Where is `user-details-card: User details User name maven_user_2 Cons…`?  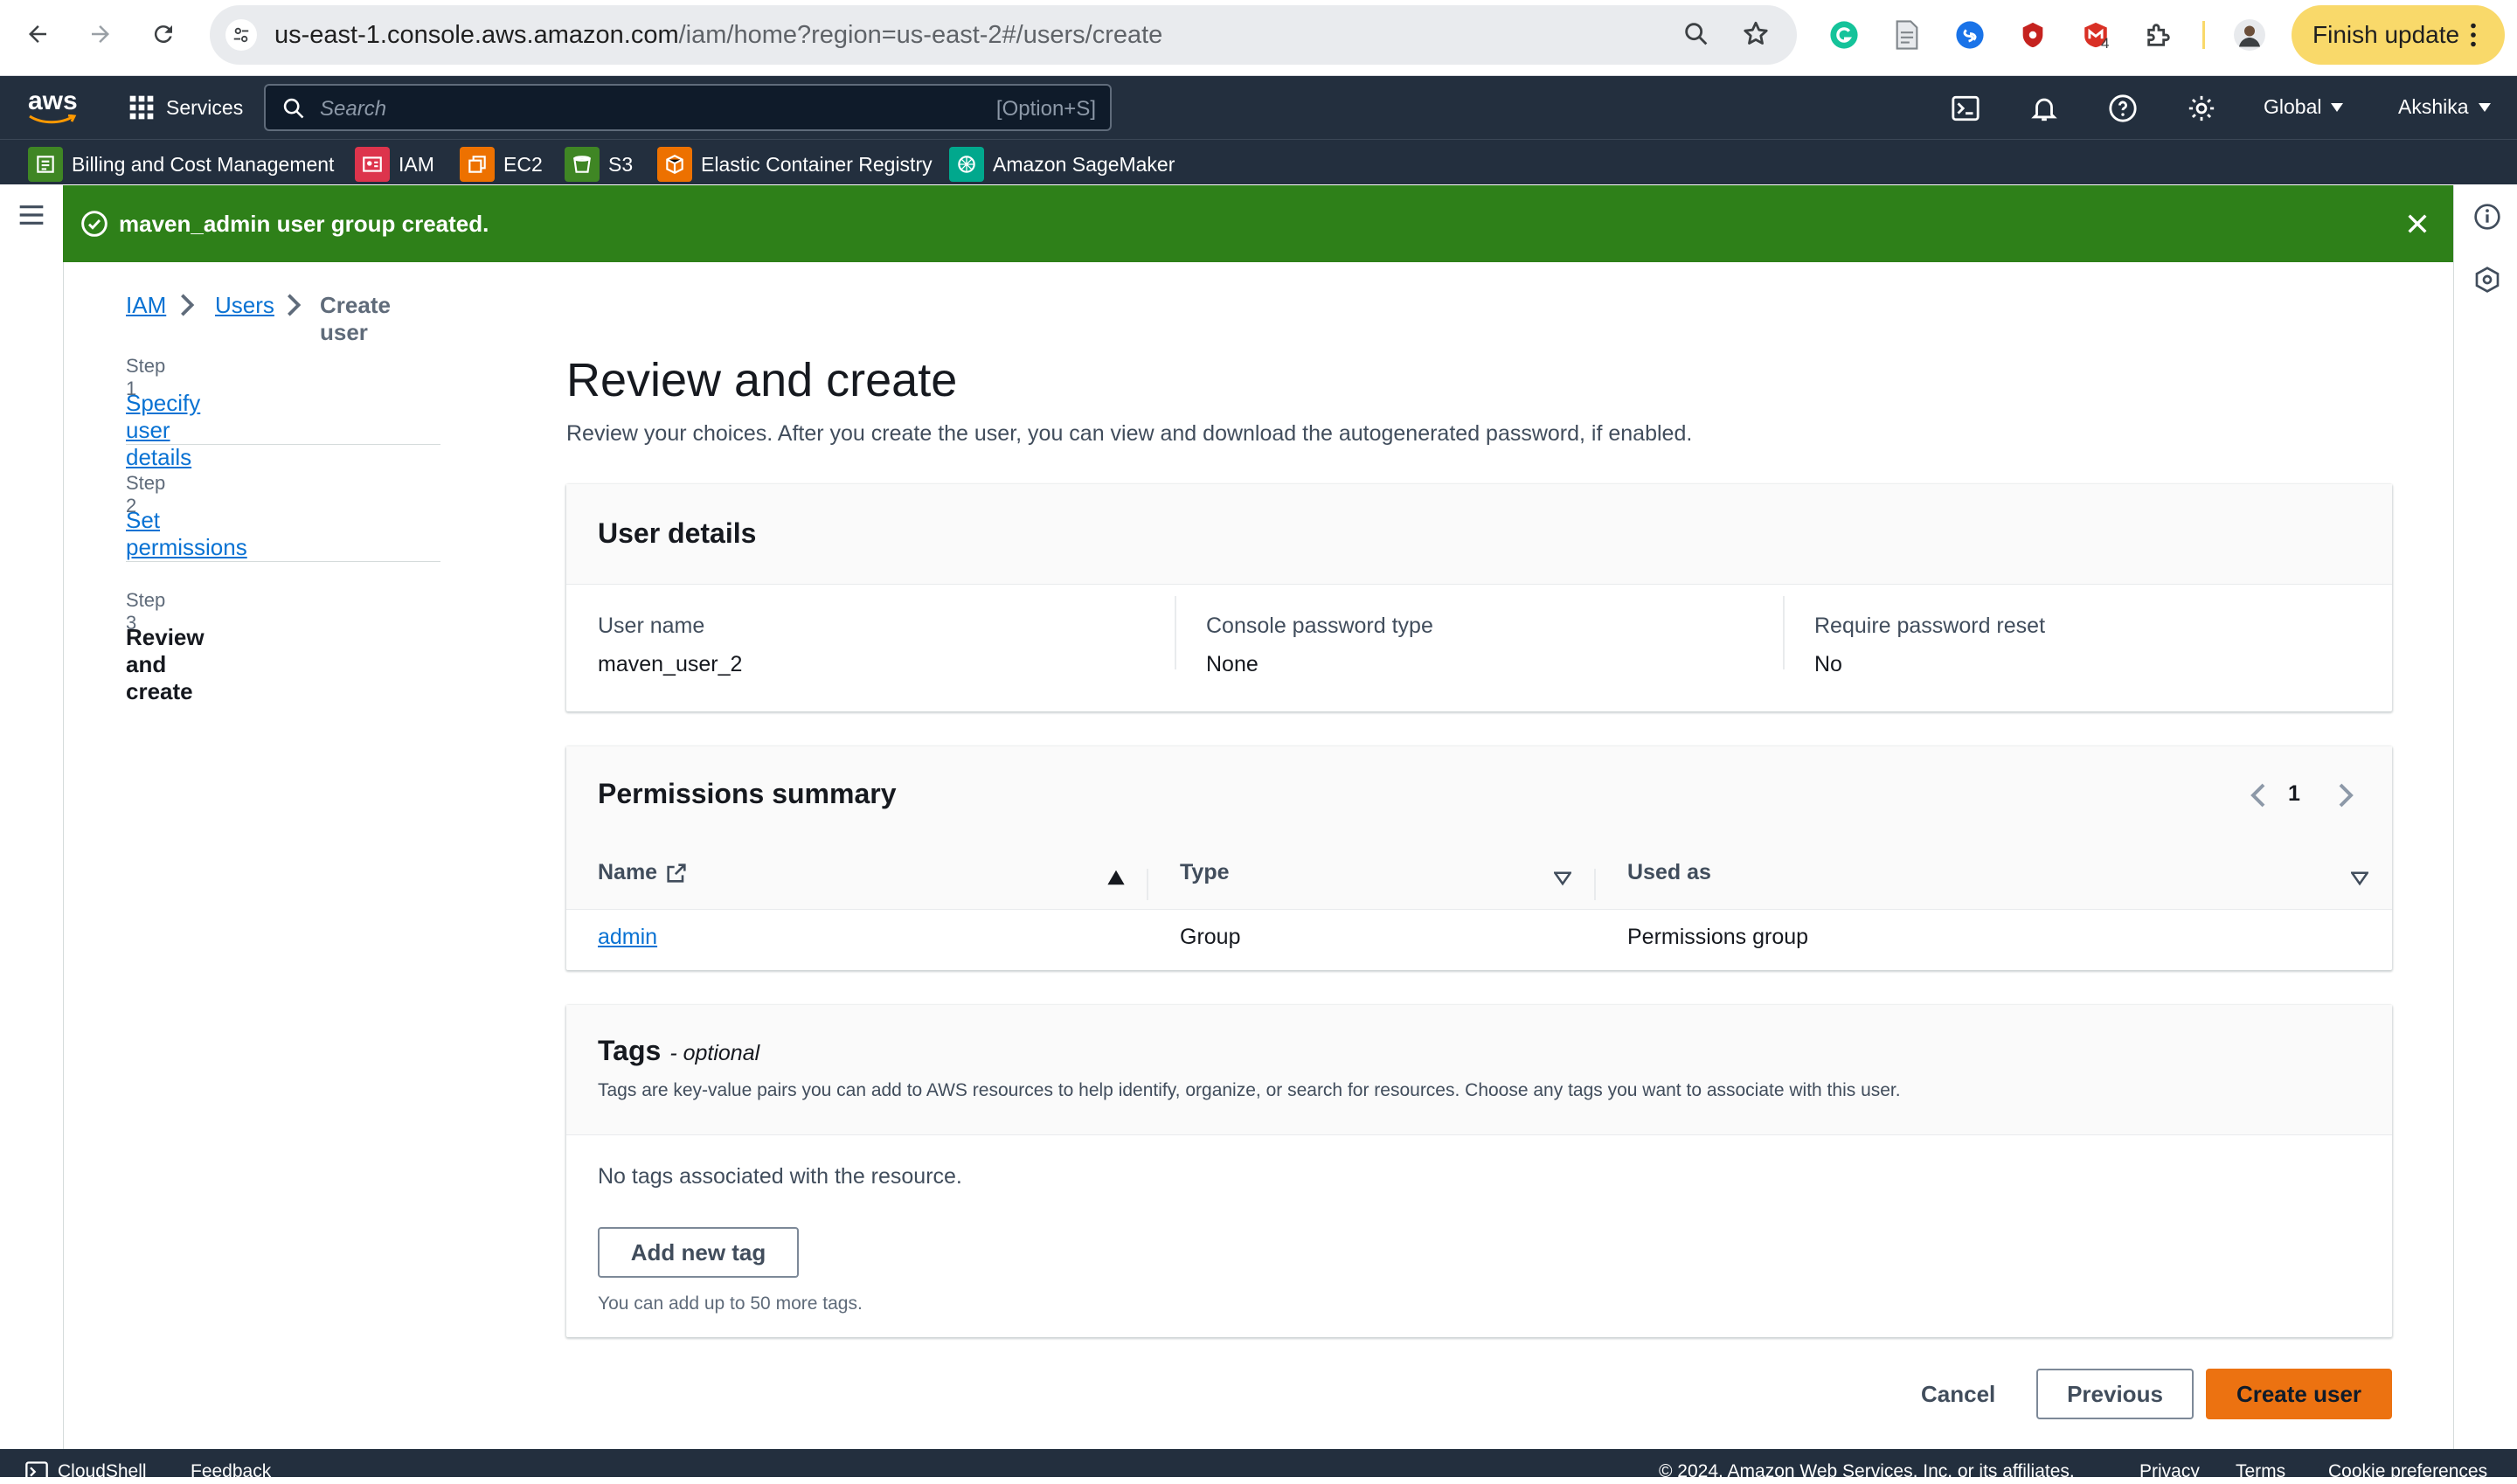
user-details-card: User details User name maven_user_2 Cons… is located at coordinates (1479, 597).